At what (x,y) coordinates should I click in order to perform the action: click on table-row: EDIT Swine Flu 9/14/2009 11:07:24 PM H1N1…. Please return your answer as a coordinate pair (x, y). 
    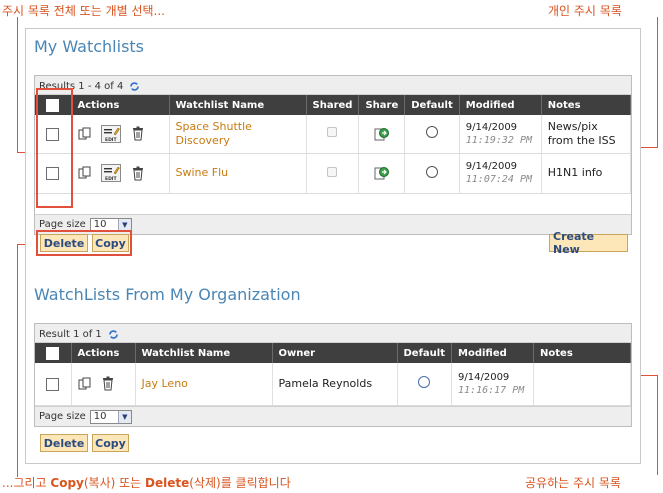
    Looking at the image, I should click on (333, 173).